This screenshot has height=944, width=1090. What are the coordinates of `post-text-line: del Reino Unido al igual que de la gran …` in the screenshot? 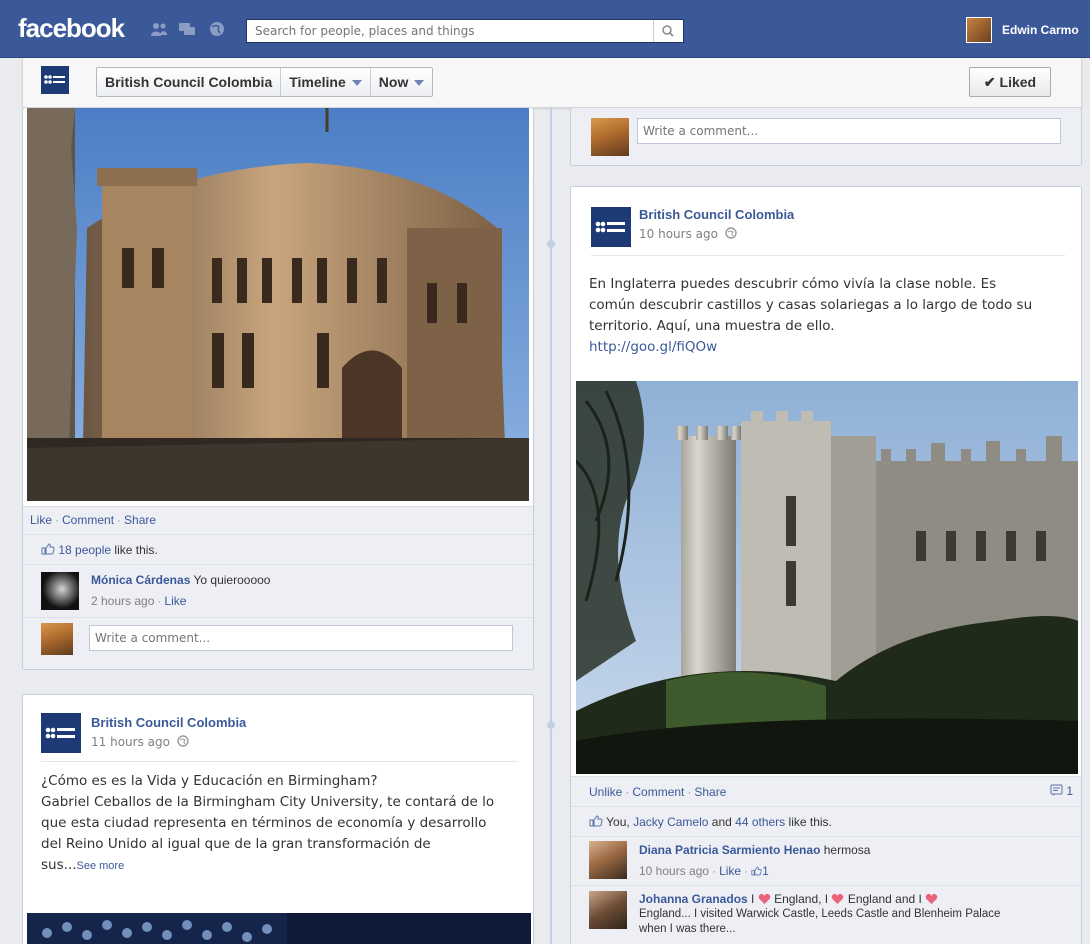 It's located at (236, 844).